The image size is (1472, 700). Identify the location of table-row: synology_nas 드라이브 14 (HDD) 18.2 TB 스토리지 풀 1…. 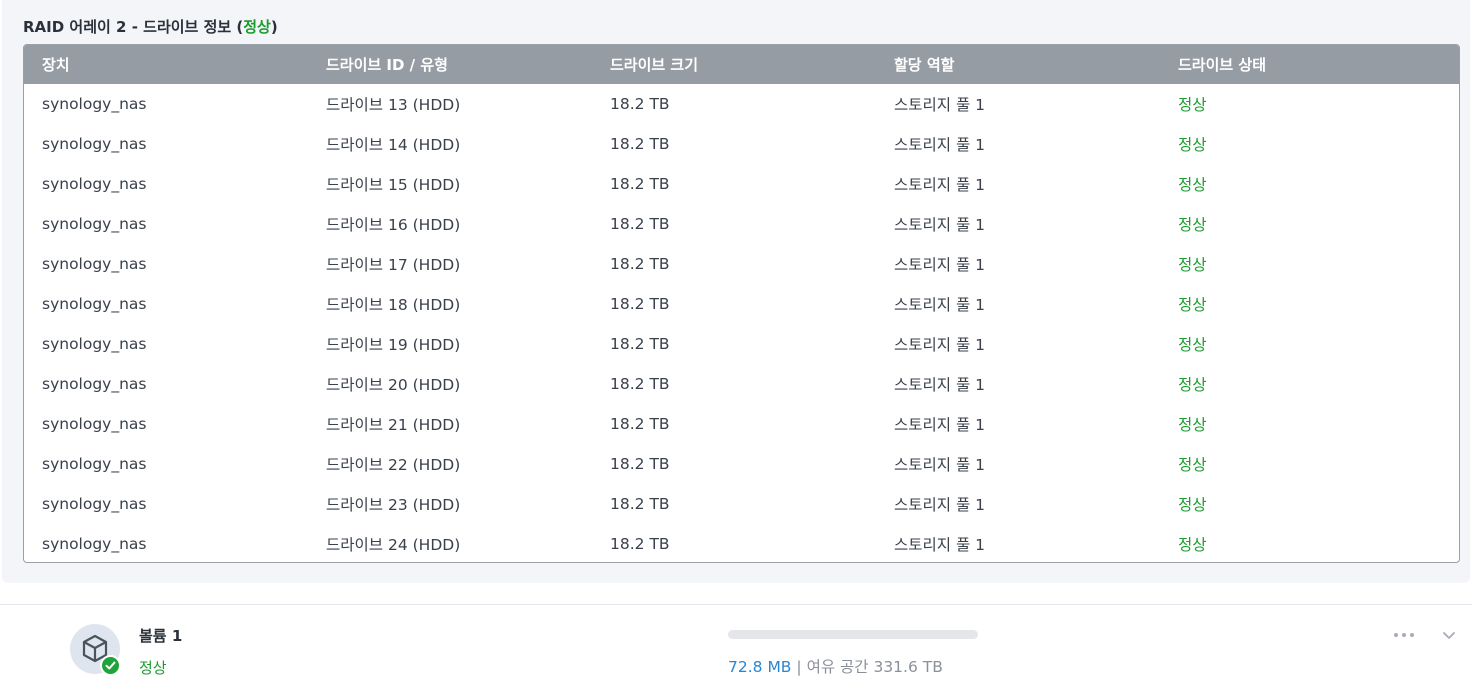
(741, 144).